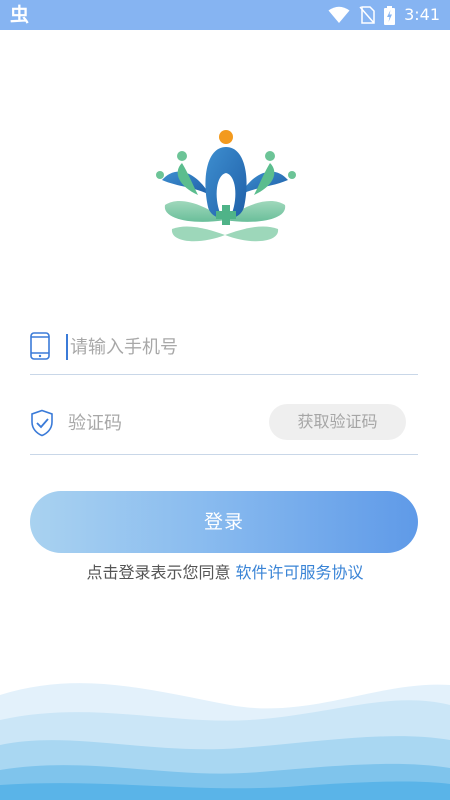  I want to click on agreement-prefix: 点击登录表示您同意, so click(158, 572).